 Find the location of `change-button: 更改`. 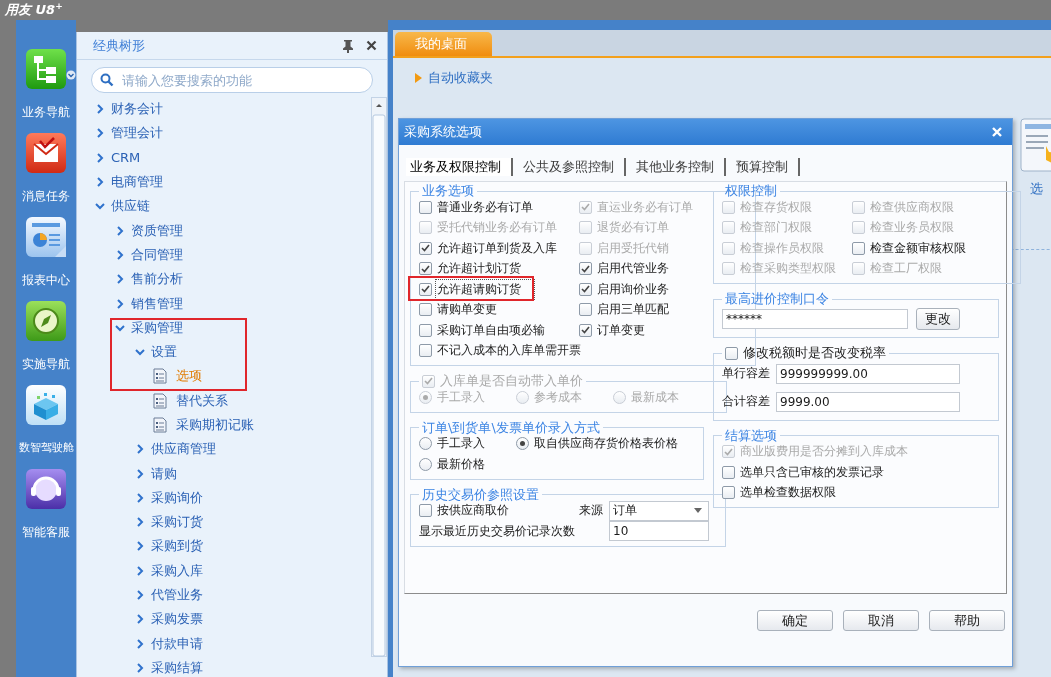

change-button: 更改 is located at coordinates (938, 319).